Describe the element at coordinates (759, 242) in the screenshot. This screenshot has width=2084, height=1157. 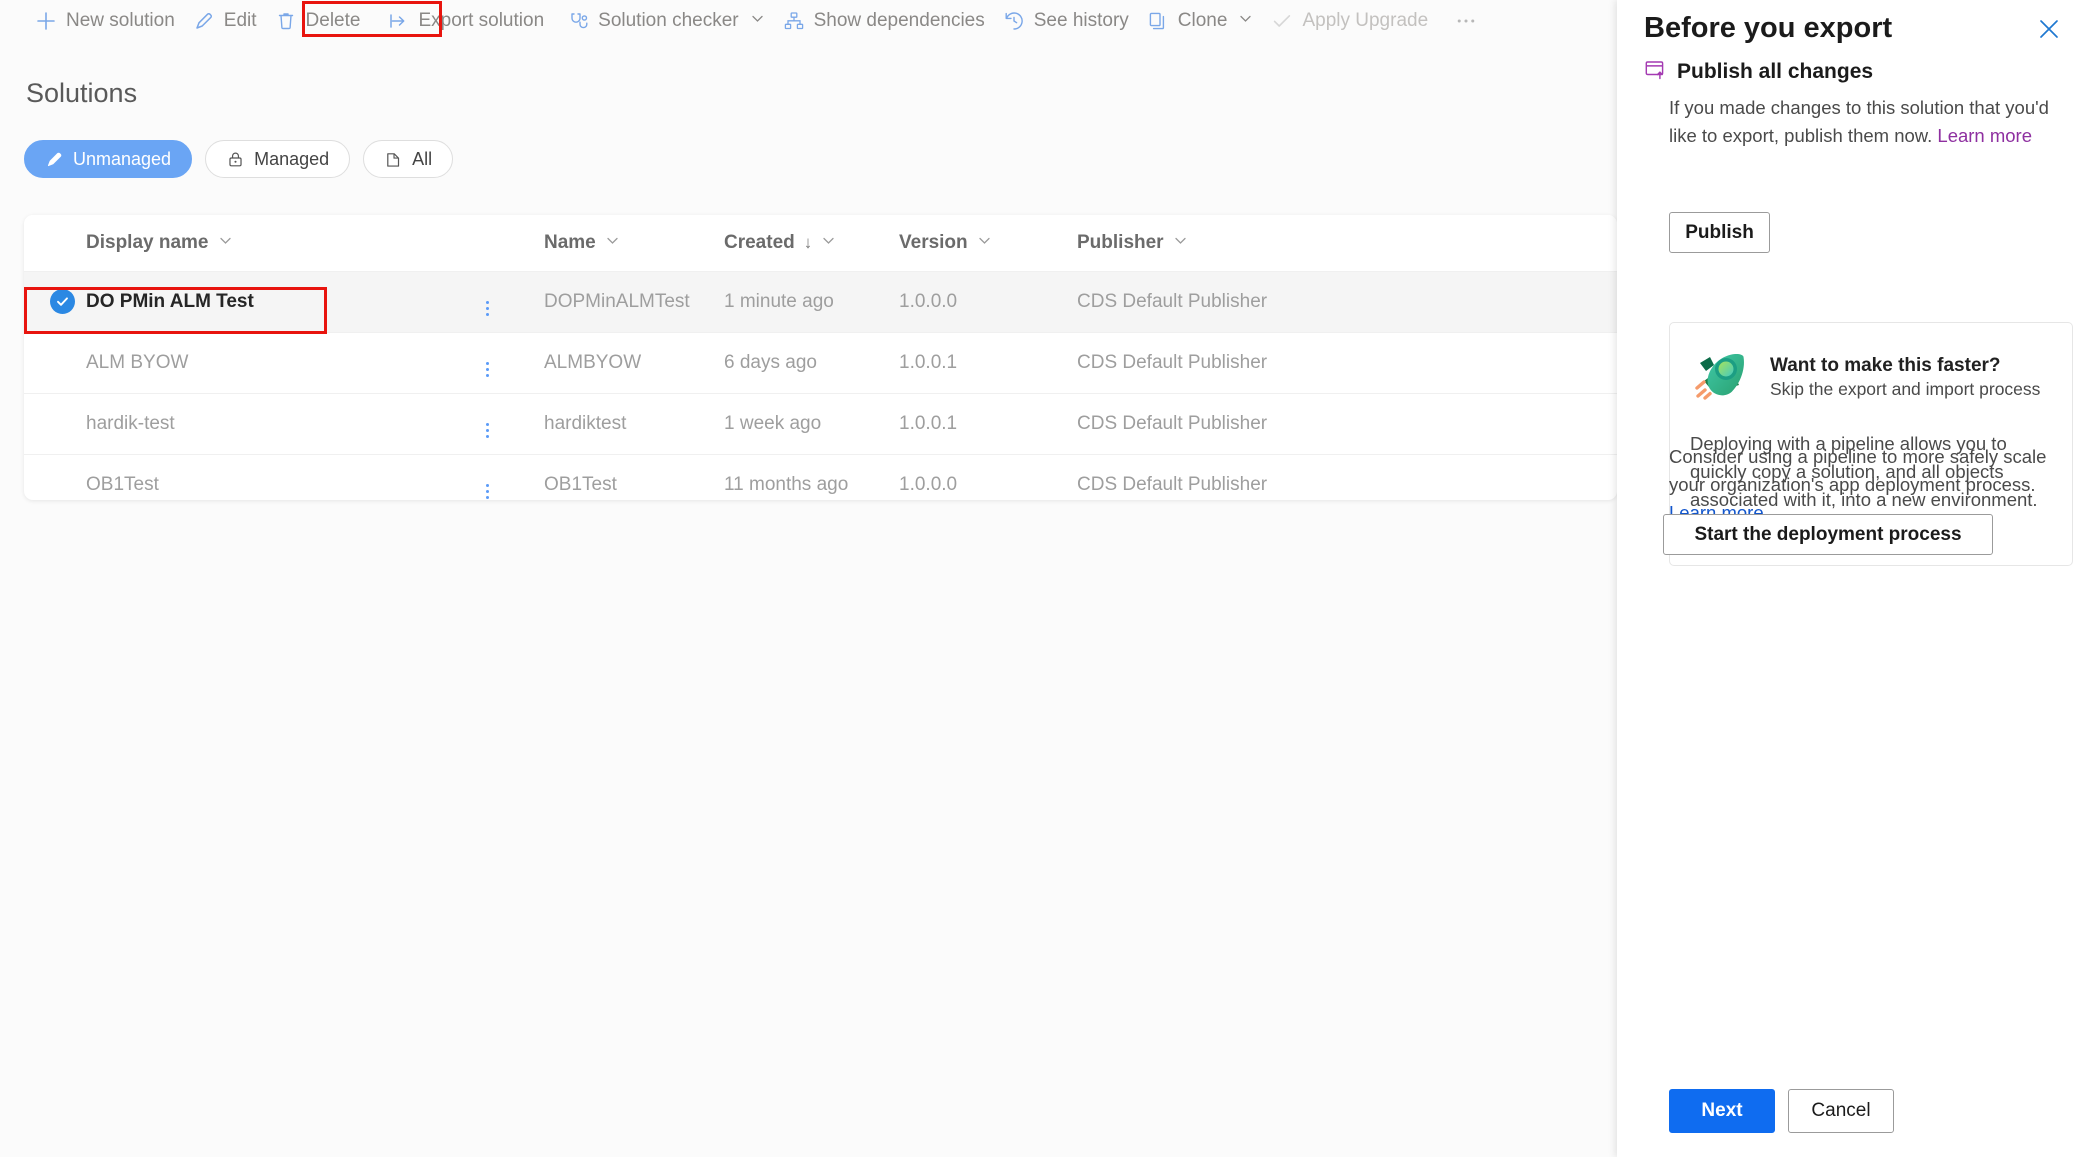
I see `column-header-created-label: Created` at that location.